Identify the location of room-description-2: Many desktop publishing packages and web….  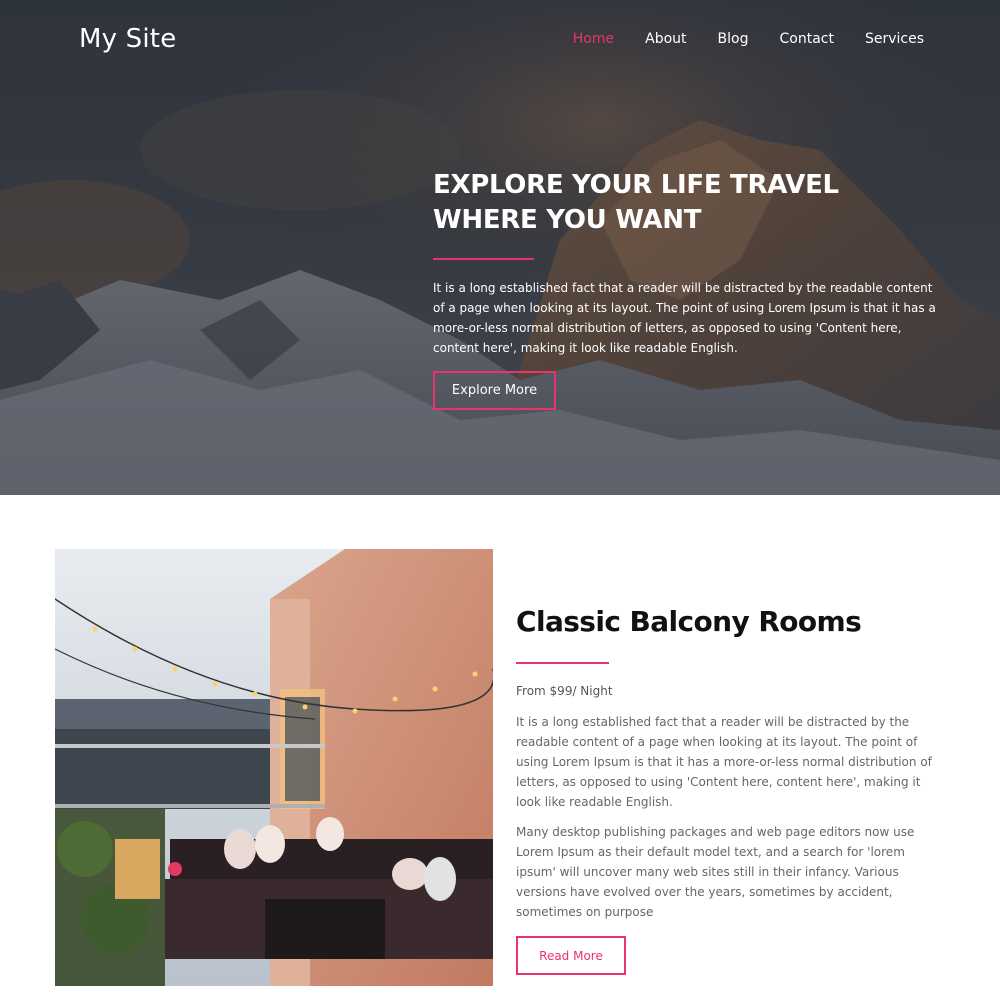
(715, 872).